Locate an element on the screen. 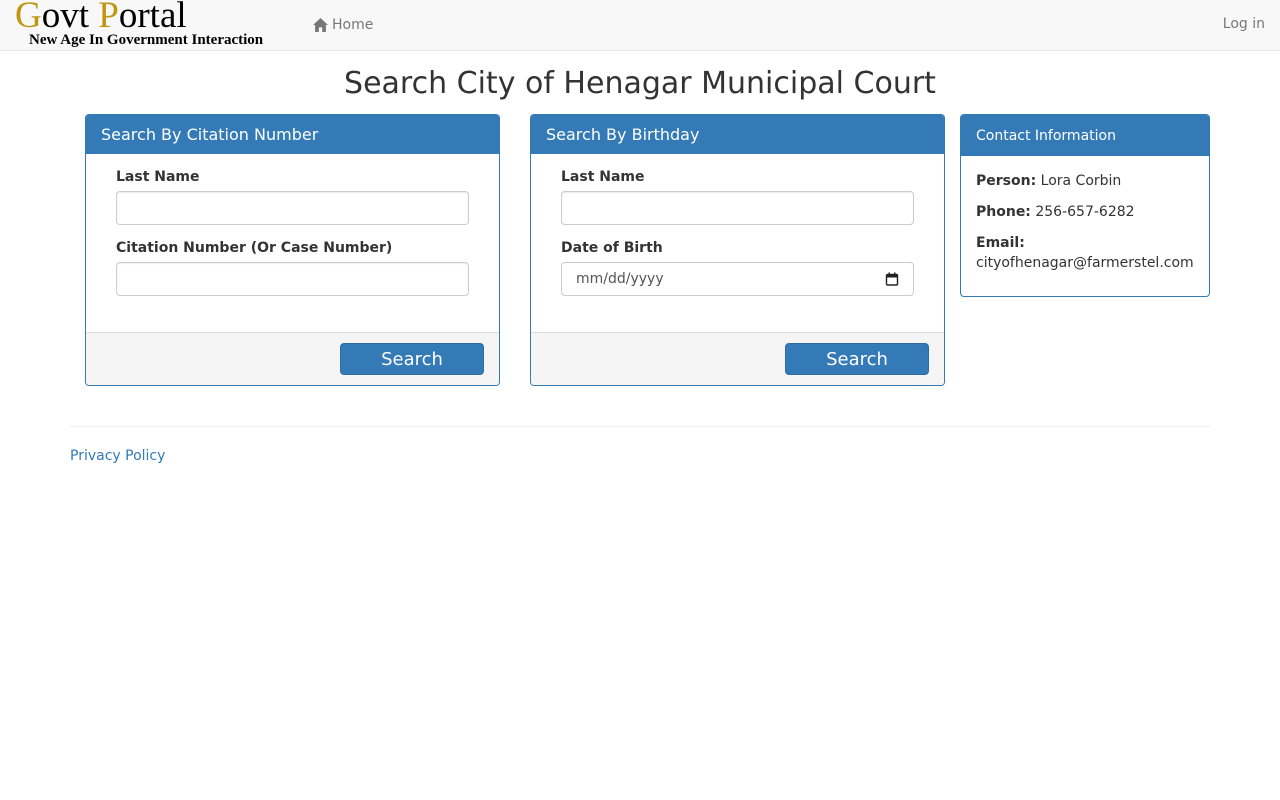  birthday-last-name-input is located at coordinates (737, 208).